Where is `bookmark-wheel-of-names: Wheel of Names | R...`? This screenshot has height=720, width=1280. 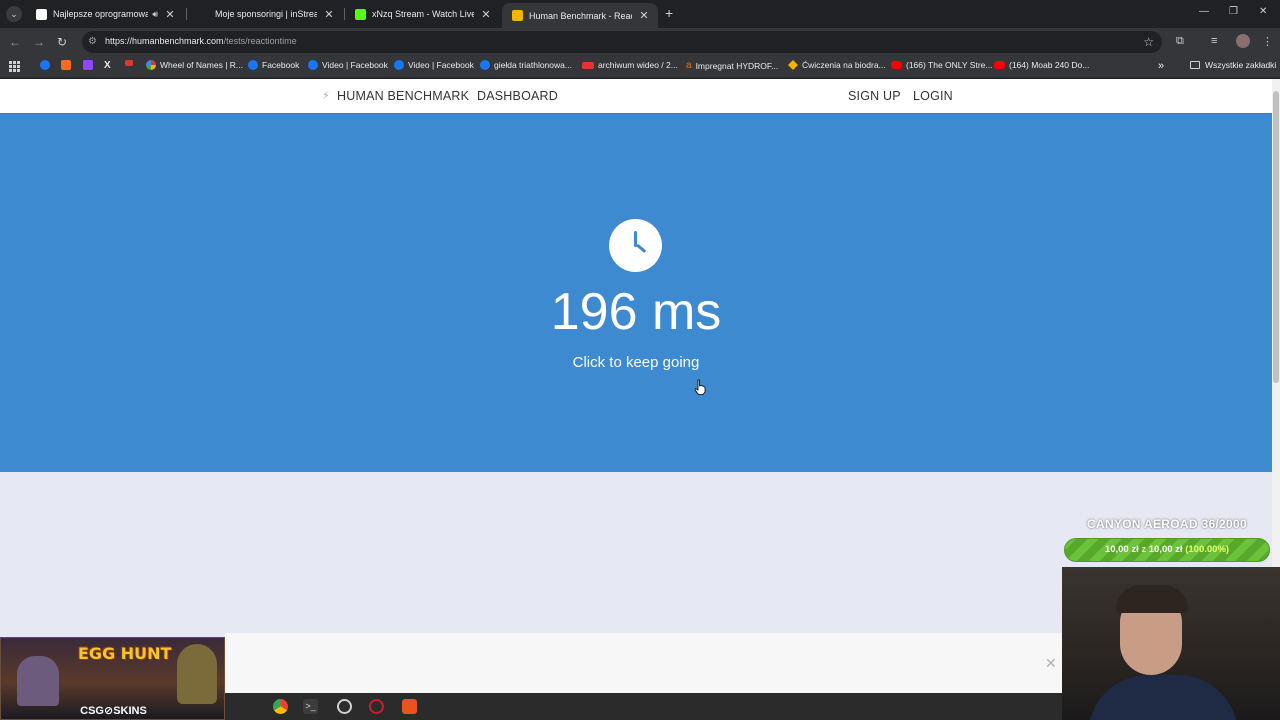
bookmark-wheel-of-names: Wheel of Names | R... is located at coordinates (194, 65).